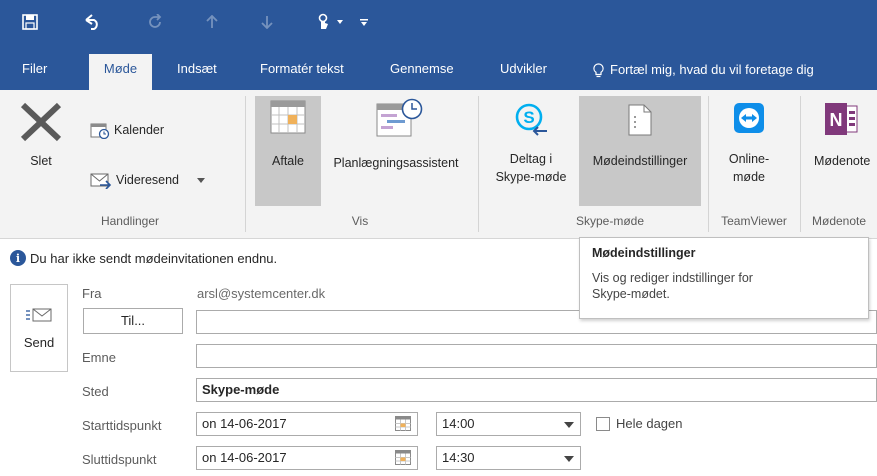 This screenshot has height=476, width=877. I want to click on svg-text: N, so click(836, 120).